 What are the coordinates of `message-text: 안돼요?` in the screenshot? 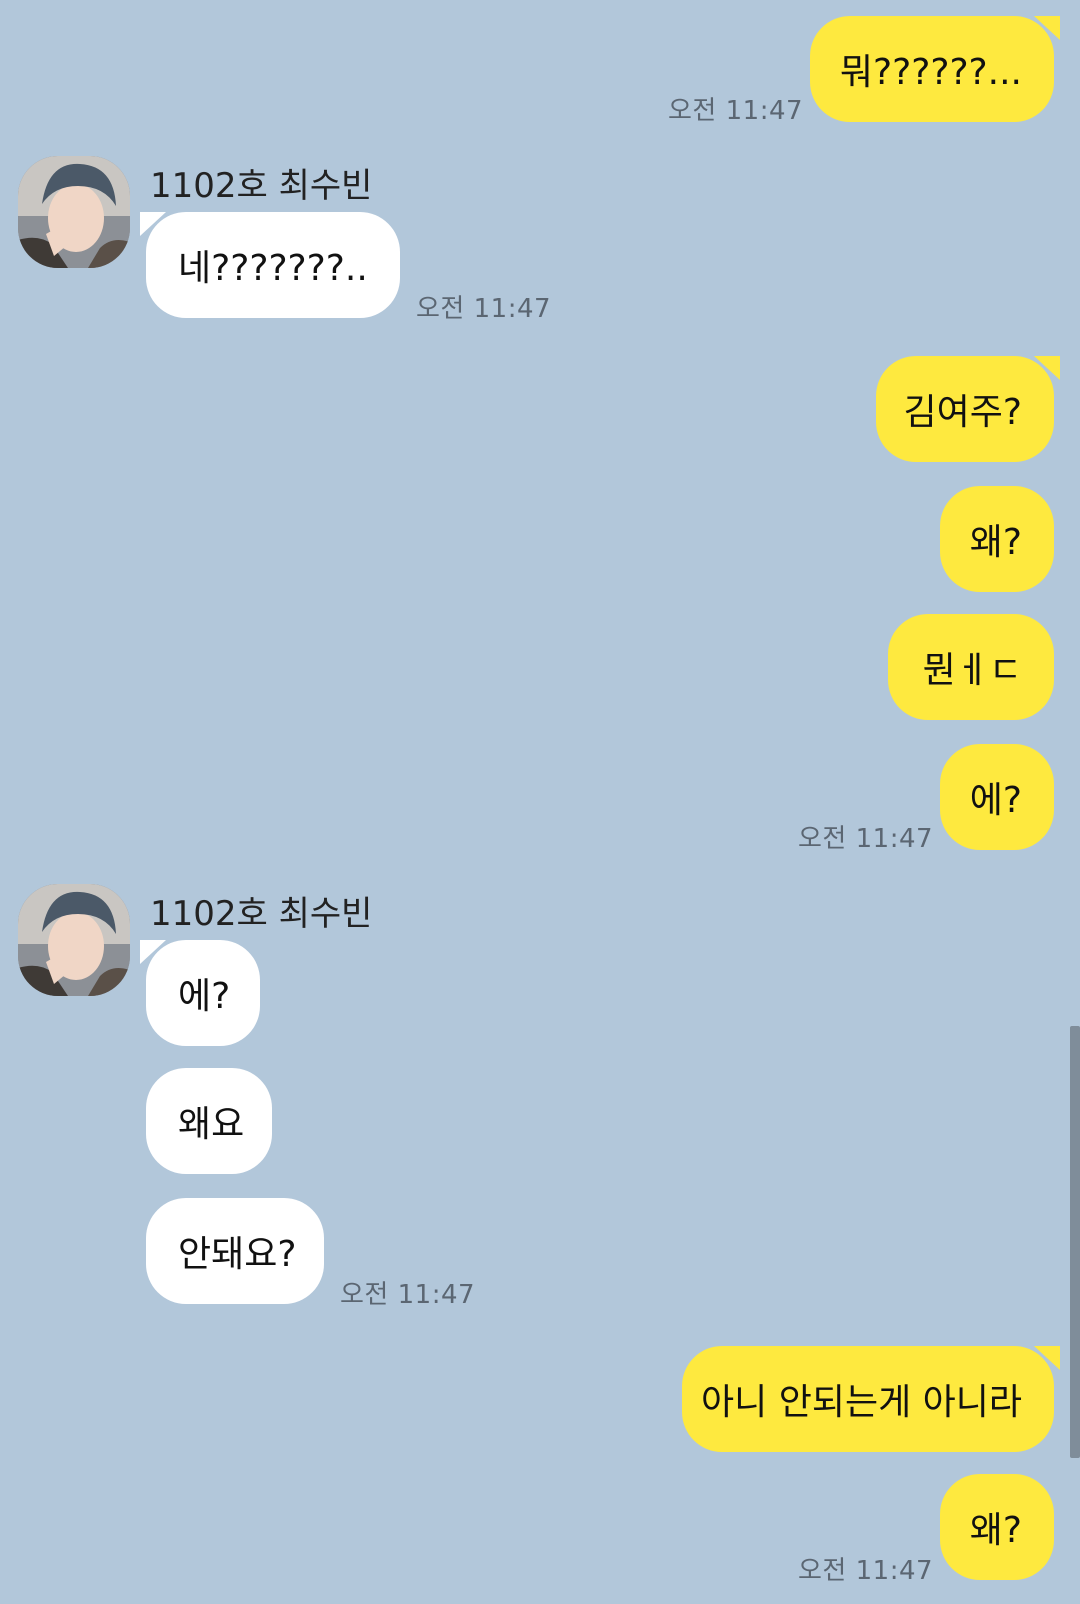 It's located at (237, 1254).